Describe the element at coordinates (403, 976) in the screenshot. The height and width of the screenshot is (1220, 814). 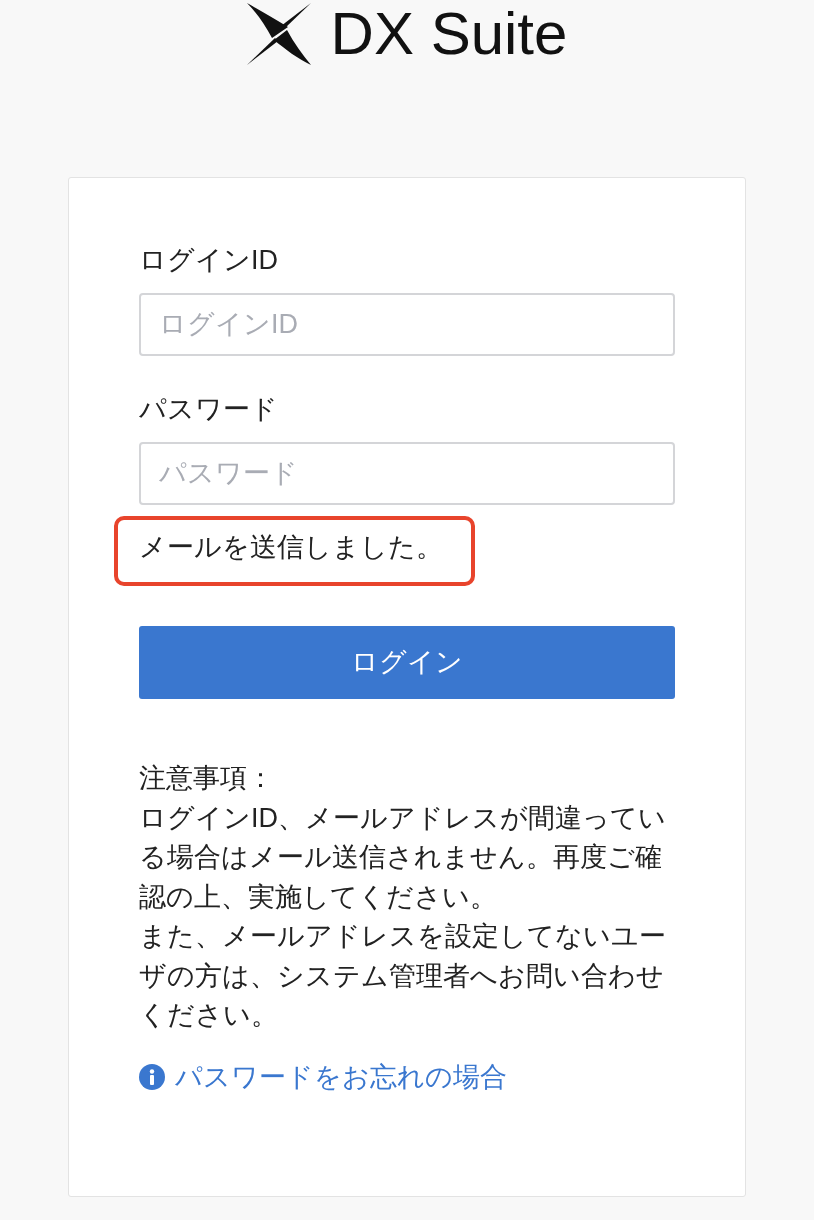
I see `notes-paragraph: また、メールアドレスを設定してないユーザの方は、システム管理者へお問い合わせください。` at that location.